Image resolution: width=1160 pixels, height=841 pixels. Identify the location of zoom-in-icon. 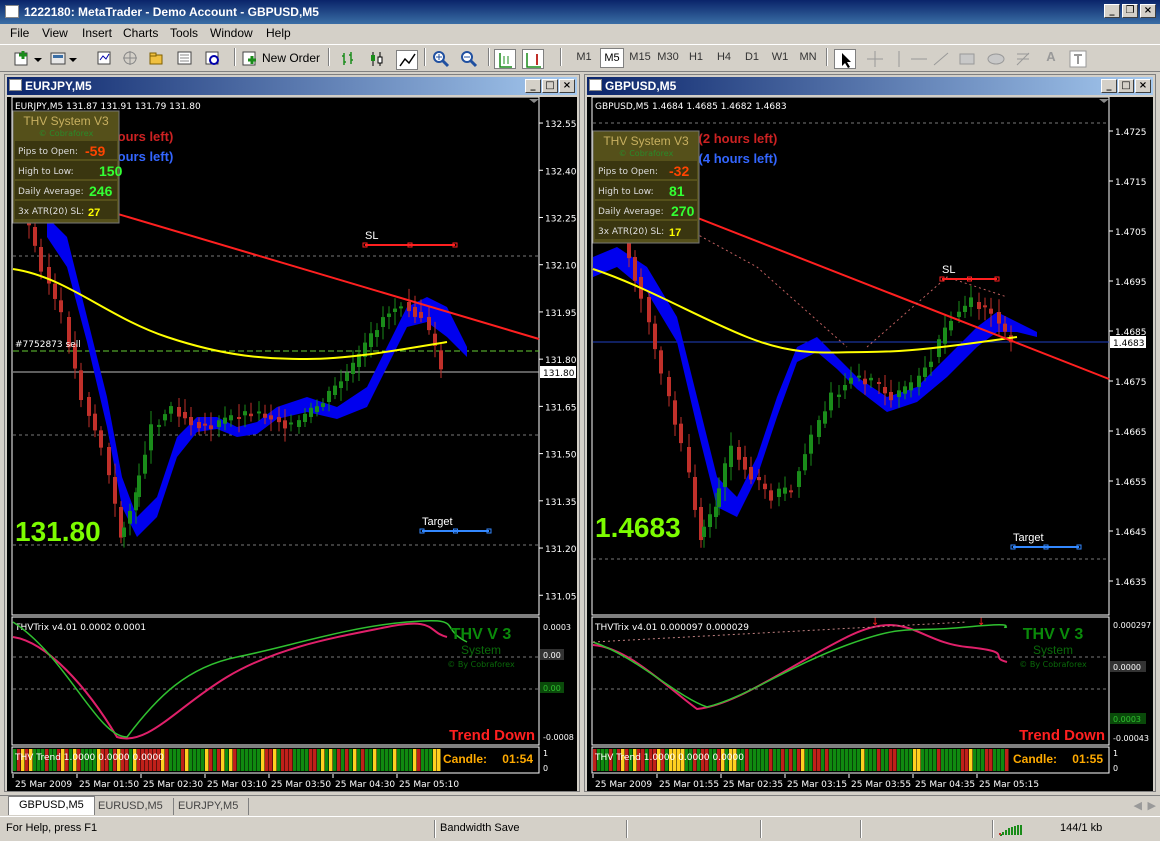
(441, 59).